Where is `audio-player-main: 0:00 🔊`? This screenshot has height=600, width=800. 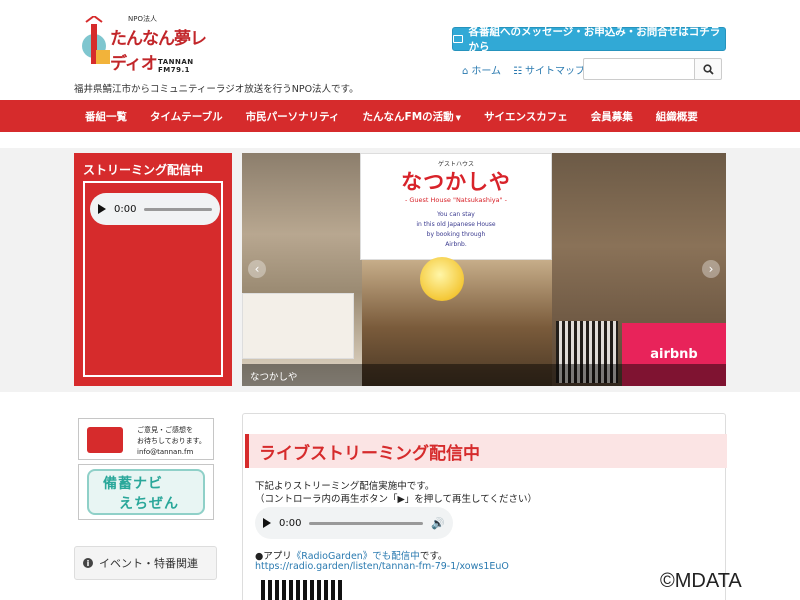
audio-player-main: 0:00 🔊 is located at coordinates (354, 523).